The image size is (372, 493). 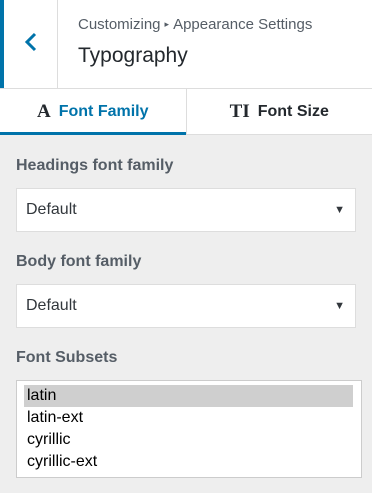 What do you see at coordinates (119, 24) in the screenshot?
I see `breadcrumb-item: Customizing` at bounding box center [119, 24].